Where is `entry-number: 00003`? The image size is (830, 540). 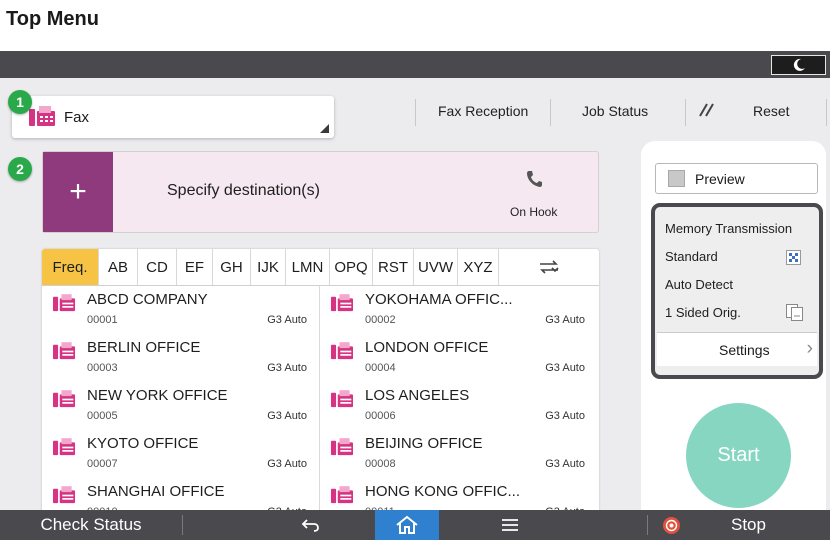 entry-number: 00003 is located at coordinates (102, 368).